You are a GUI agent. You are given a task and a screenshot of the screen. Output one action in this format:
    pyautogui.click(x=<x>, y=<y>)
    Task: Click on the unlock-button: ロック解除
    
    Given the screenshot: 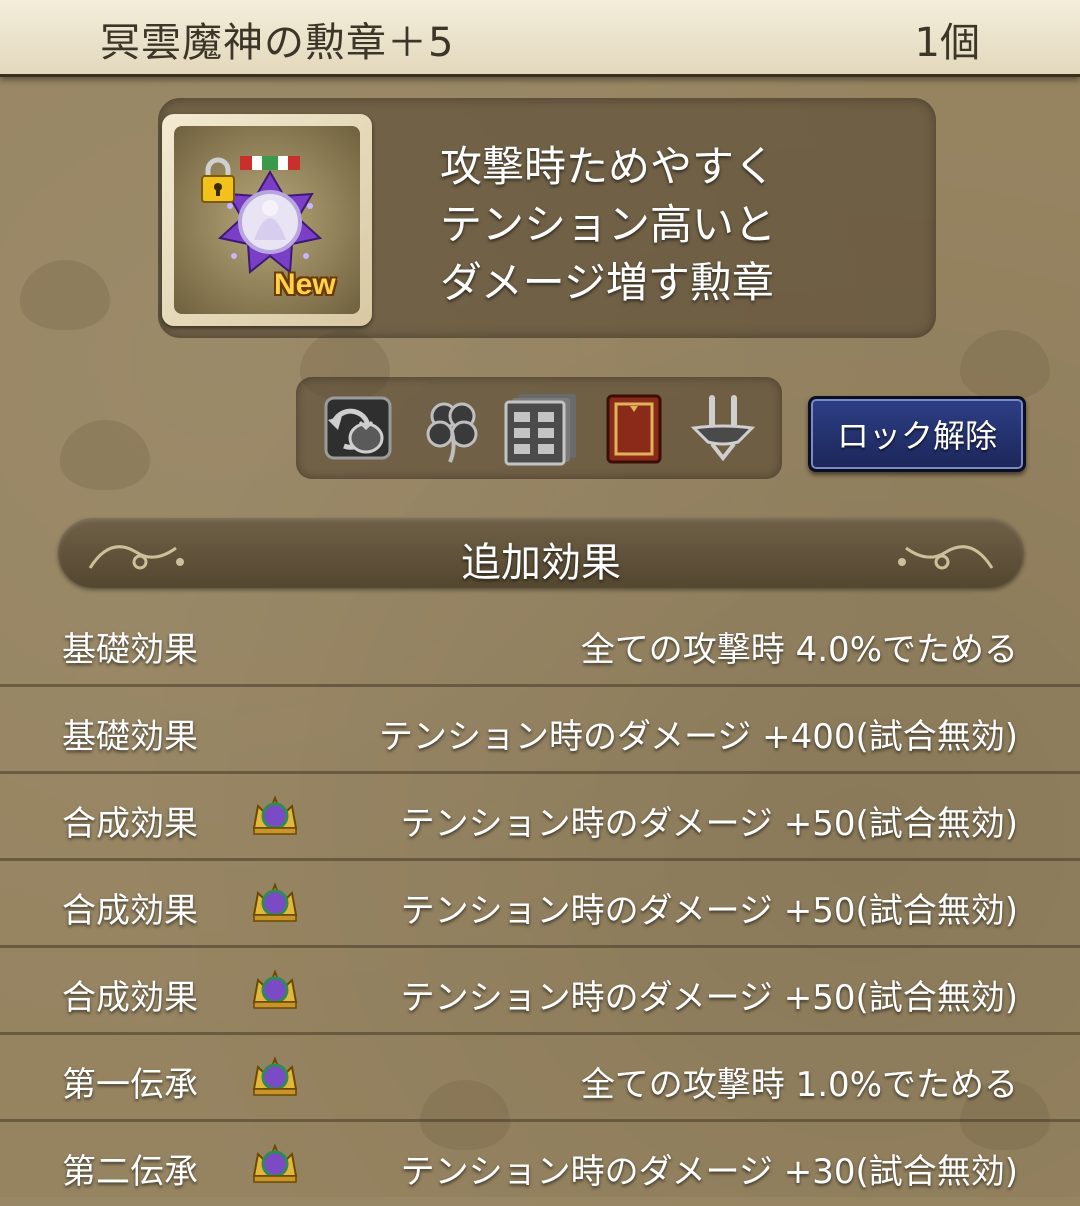 What is the action you would take?
    pyautogui.click(x=917, y=434)
    